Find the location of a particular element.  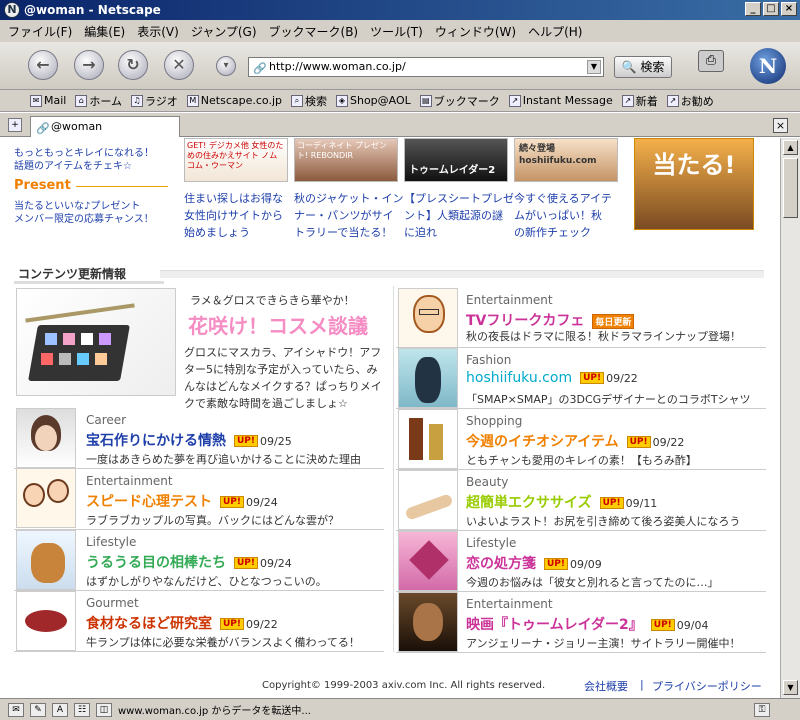

menu-view: 表示(V) is located at coordinates (158, 31).